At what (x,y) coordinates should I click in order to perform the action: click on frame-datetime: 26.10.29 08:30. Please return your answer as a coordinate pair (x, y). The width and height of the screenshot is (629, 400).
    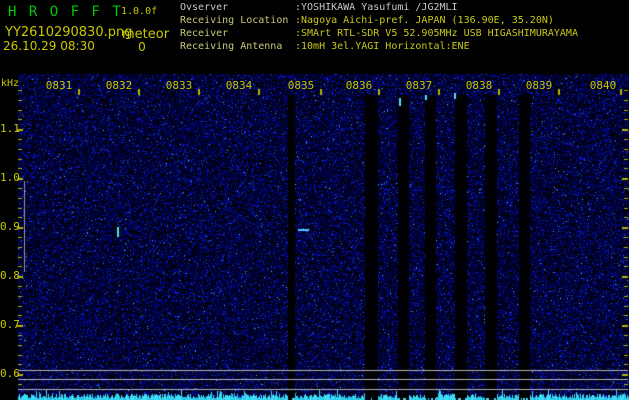
    Looking at the image, I should click on (49, 46).